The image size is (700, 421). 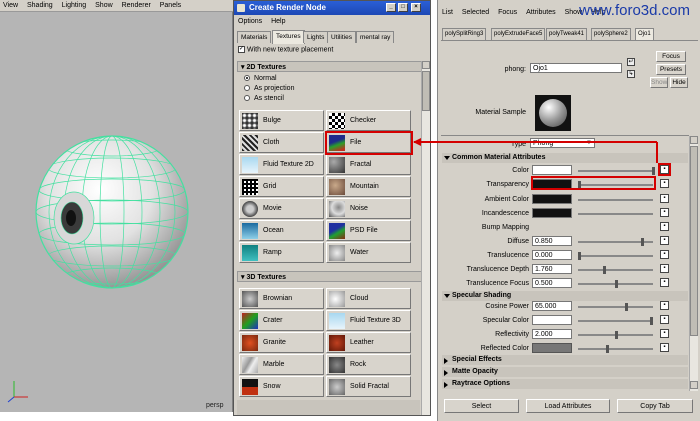 I want to click on node-grid: Grid, so click(x=281, y=186).